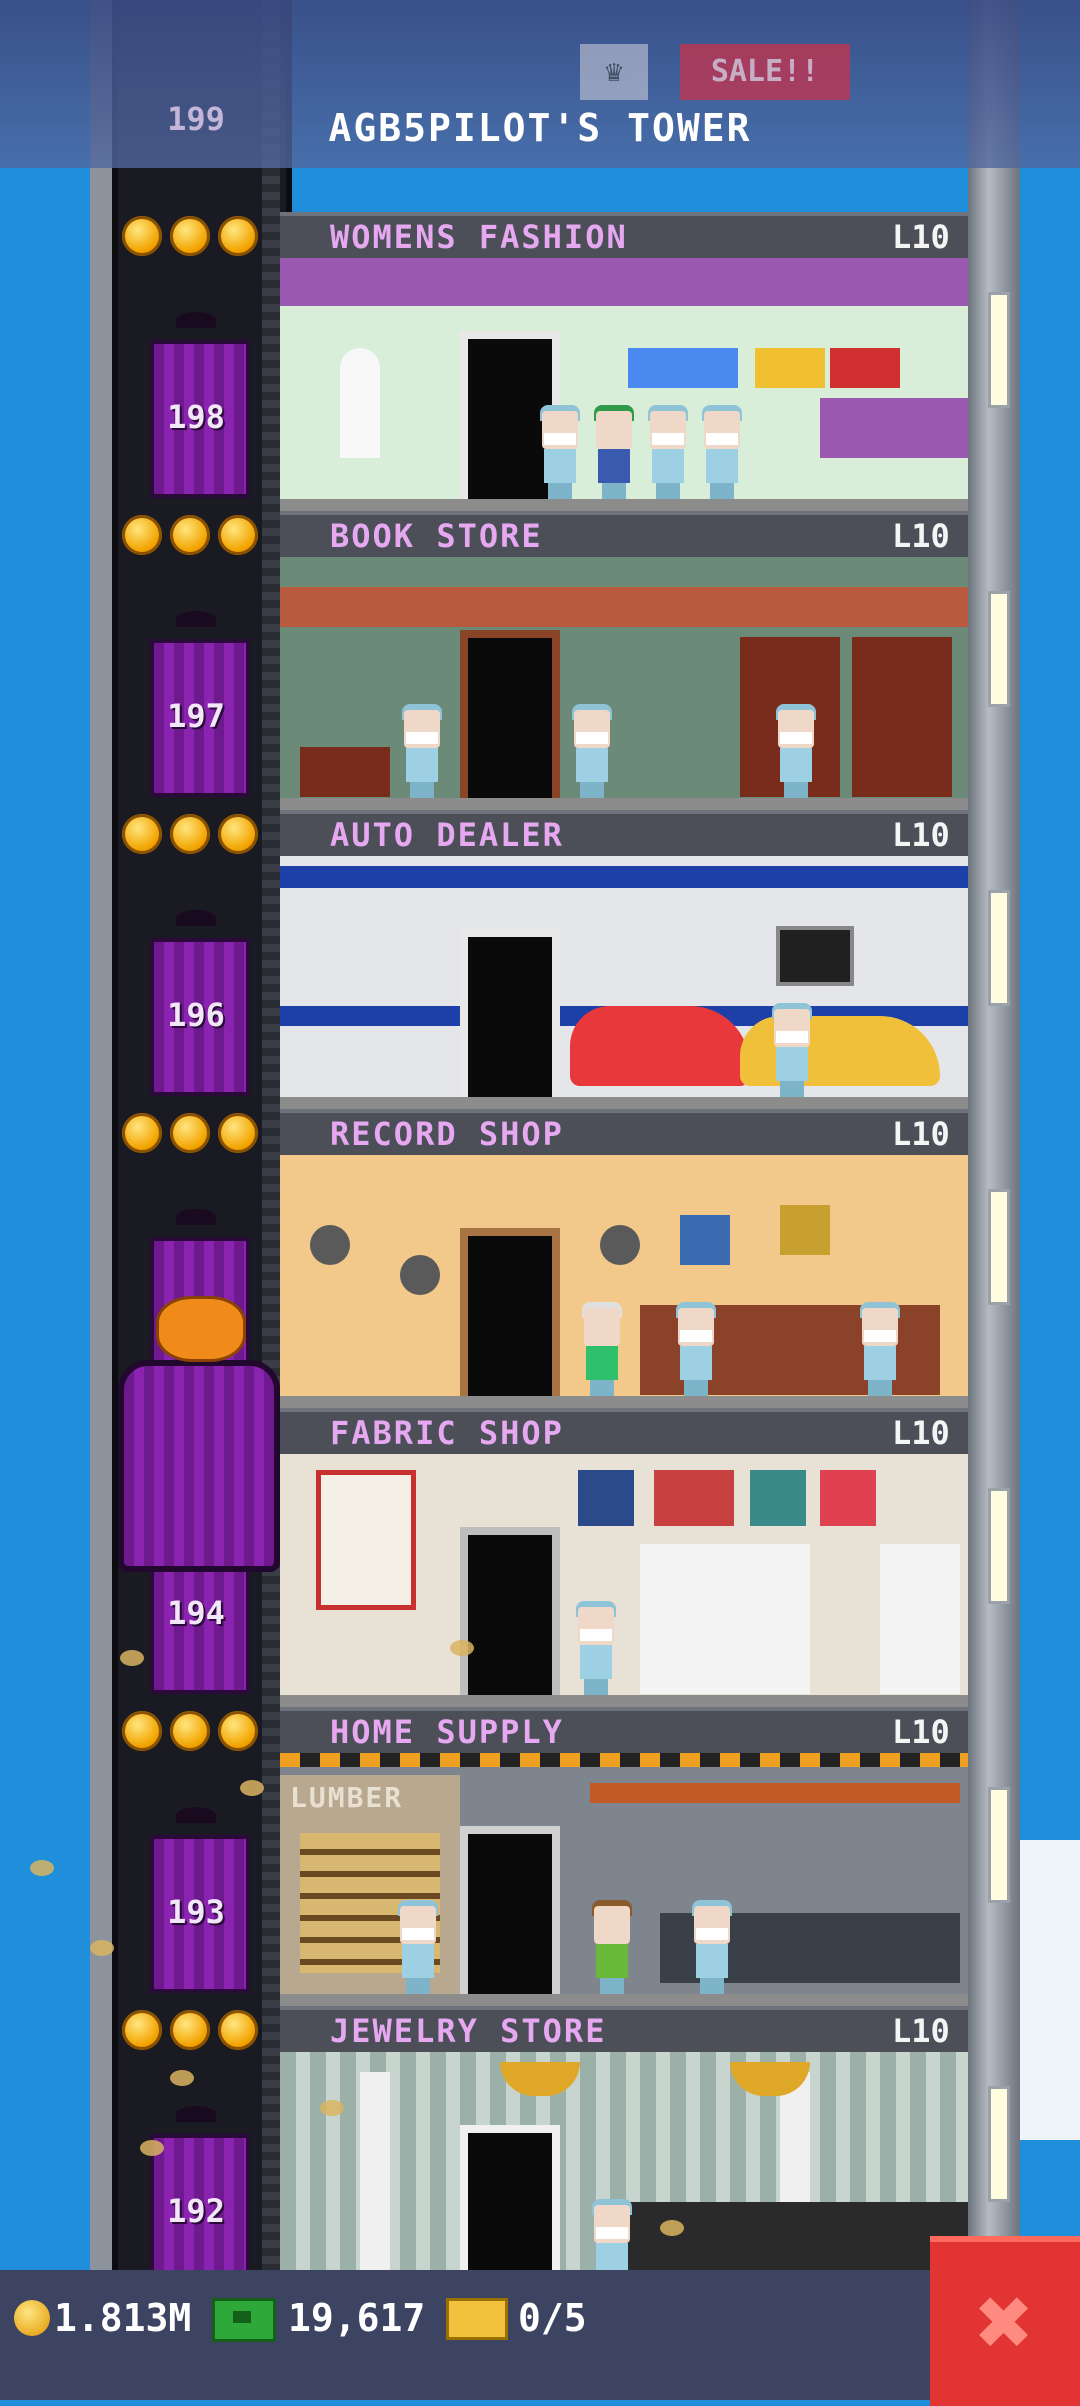 The height and width of the screenshot is (2406, 1080). What do you see at coordinates (199, 1466) in the screenshot?
I see `elevator-car` at bounding box center [199, 1466].